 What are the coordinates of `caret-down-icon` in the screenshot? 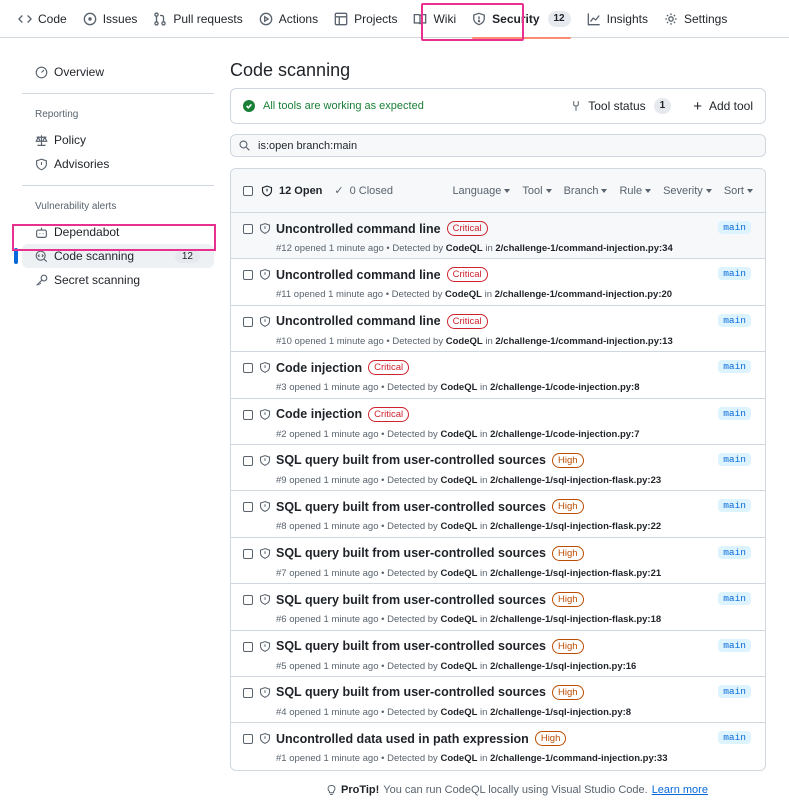 It's located at (604, 190).